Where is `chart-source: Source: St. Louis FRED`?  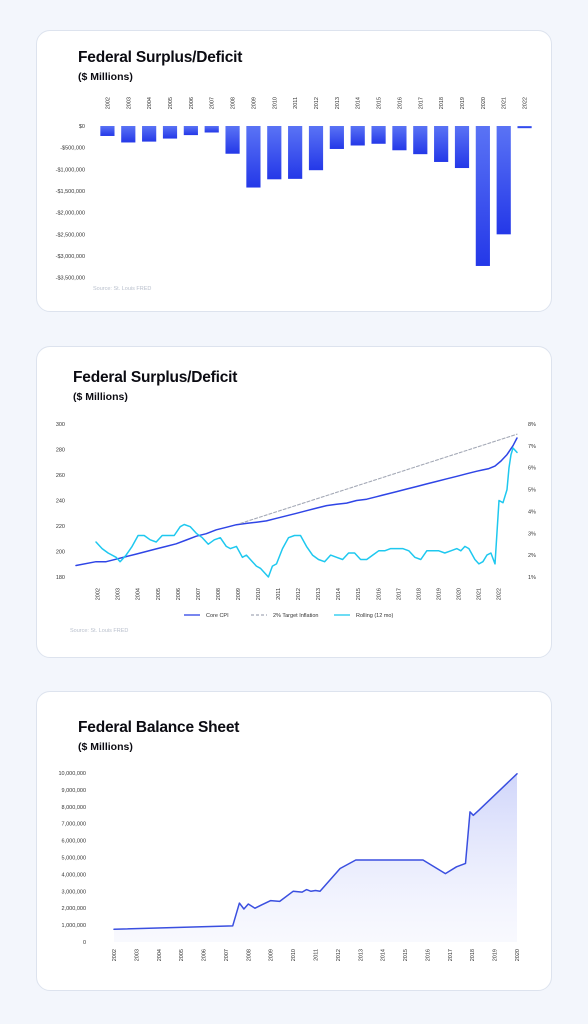
chart-source: Source: St. Louis FRED is located at coordinates (122, 289).